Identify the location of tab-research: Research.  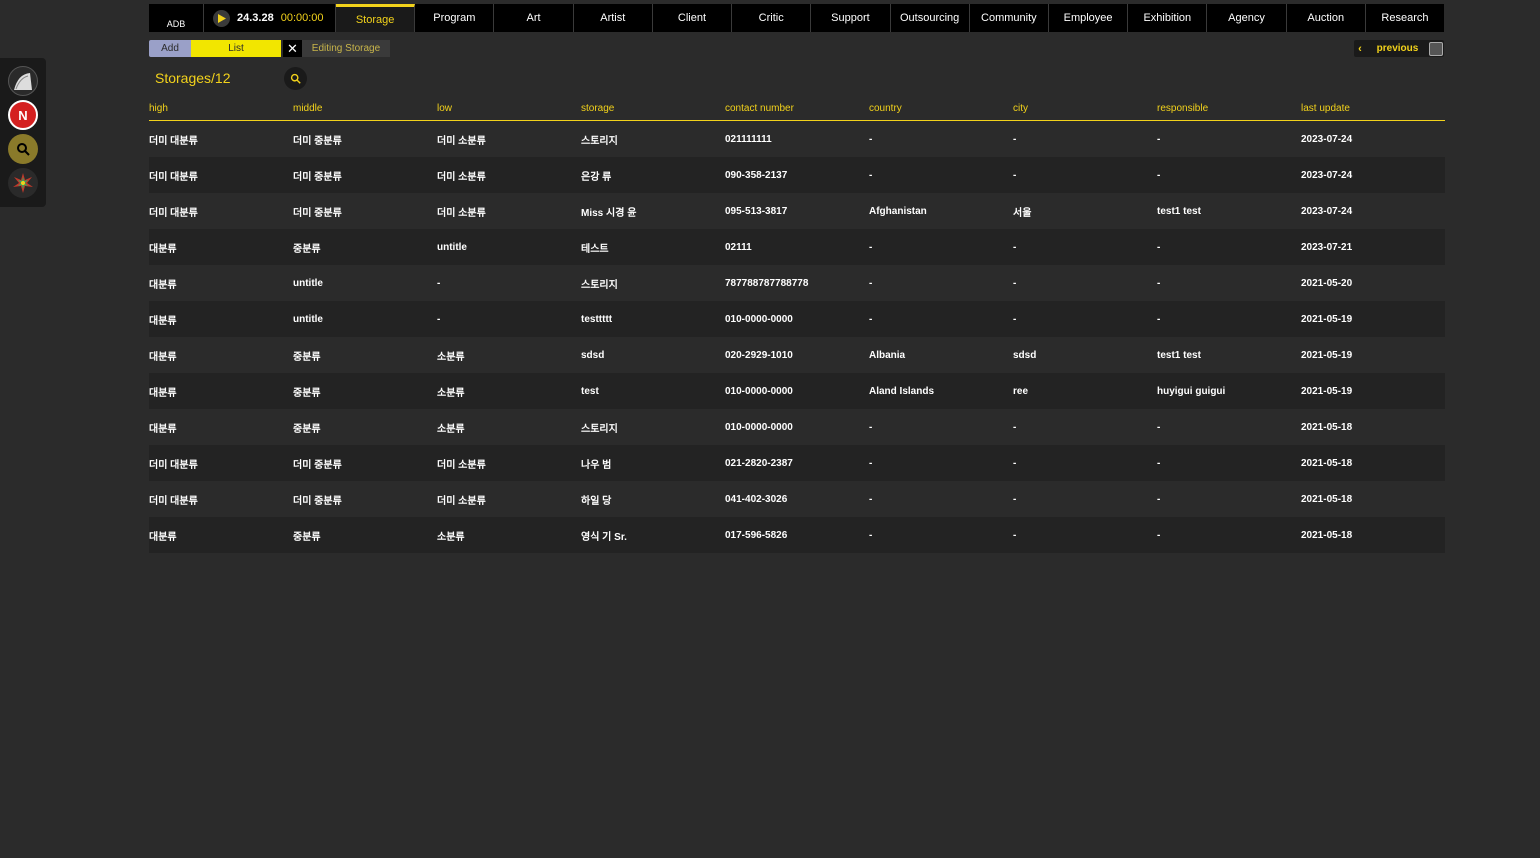
(1405, 18).